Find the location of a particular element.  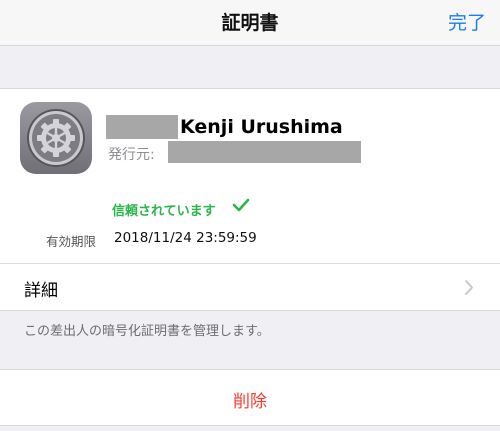

expiry-label: 有効期限 is located at coordinates (71, 241).